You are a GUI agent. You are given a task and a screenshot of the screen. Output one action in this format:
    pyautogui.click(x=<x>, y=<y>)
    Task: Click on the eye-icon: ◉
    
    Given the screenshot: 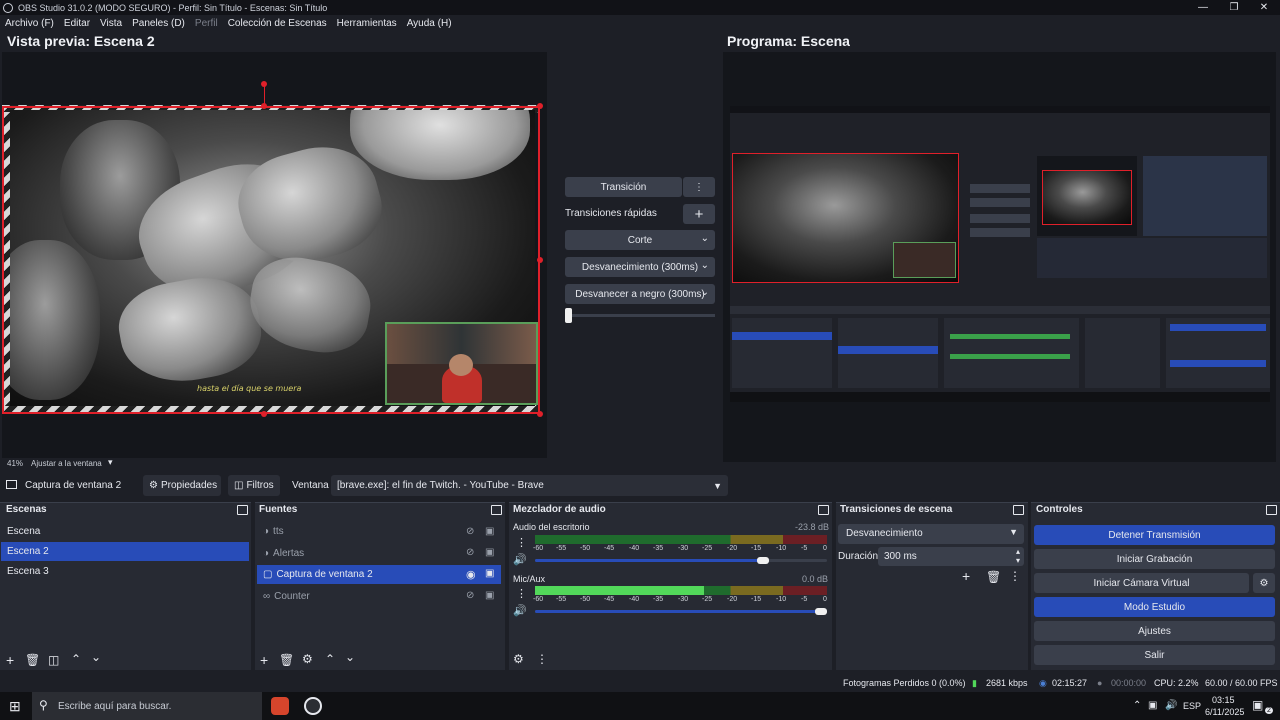 What is the action you would take?
    pyautogui.click(x=471, y=574)
    